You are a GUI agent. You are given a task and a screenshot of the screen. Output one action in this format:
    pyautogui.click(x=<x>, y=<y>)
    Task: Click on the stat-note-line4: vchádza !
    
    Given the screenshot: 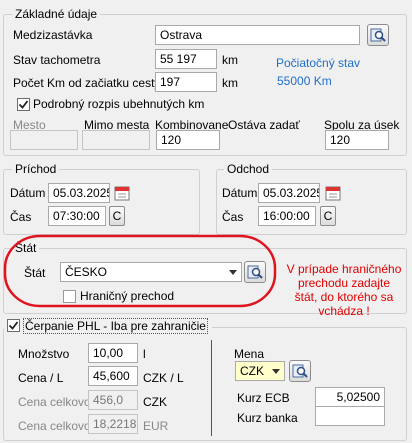 What is the action you would take?
    pyautogui.click(x=344, y=311)
    